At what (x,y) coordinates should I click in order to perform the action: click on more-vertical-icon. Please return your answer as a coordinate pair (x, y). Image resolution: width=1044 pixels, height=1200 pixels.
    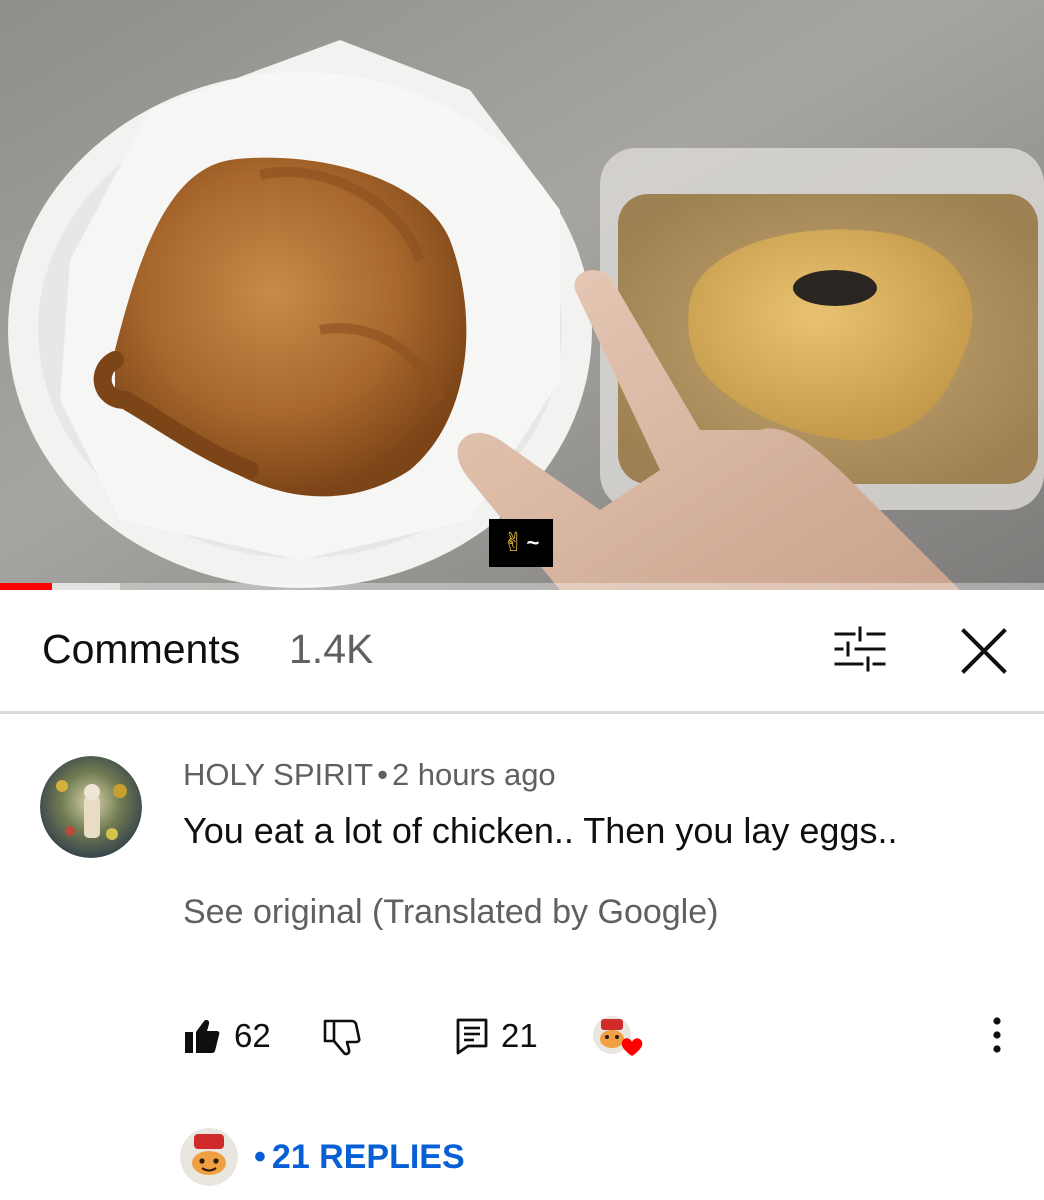
    Looking at the image, I should click on (997, 1035).